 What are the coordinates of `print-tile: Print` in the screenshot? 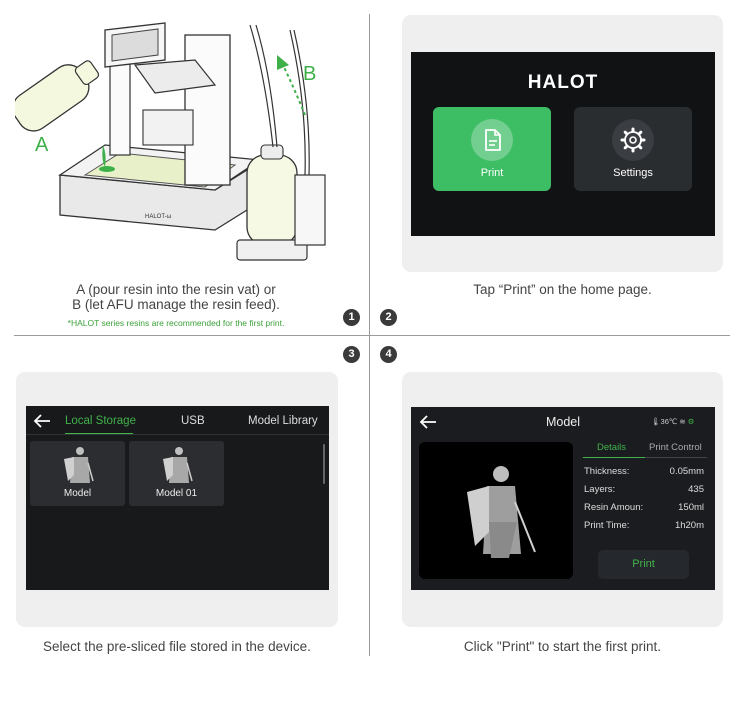 It's located at (492, 149).